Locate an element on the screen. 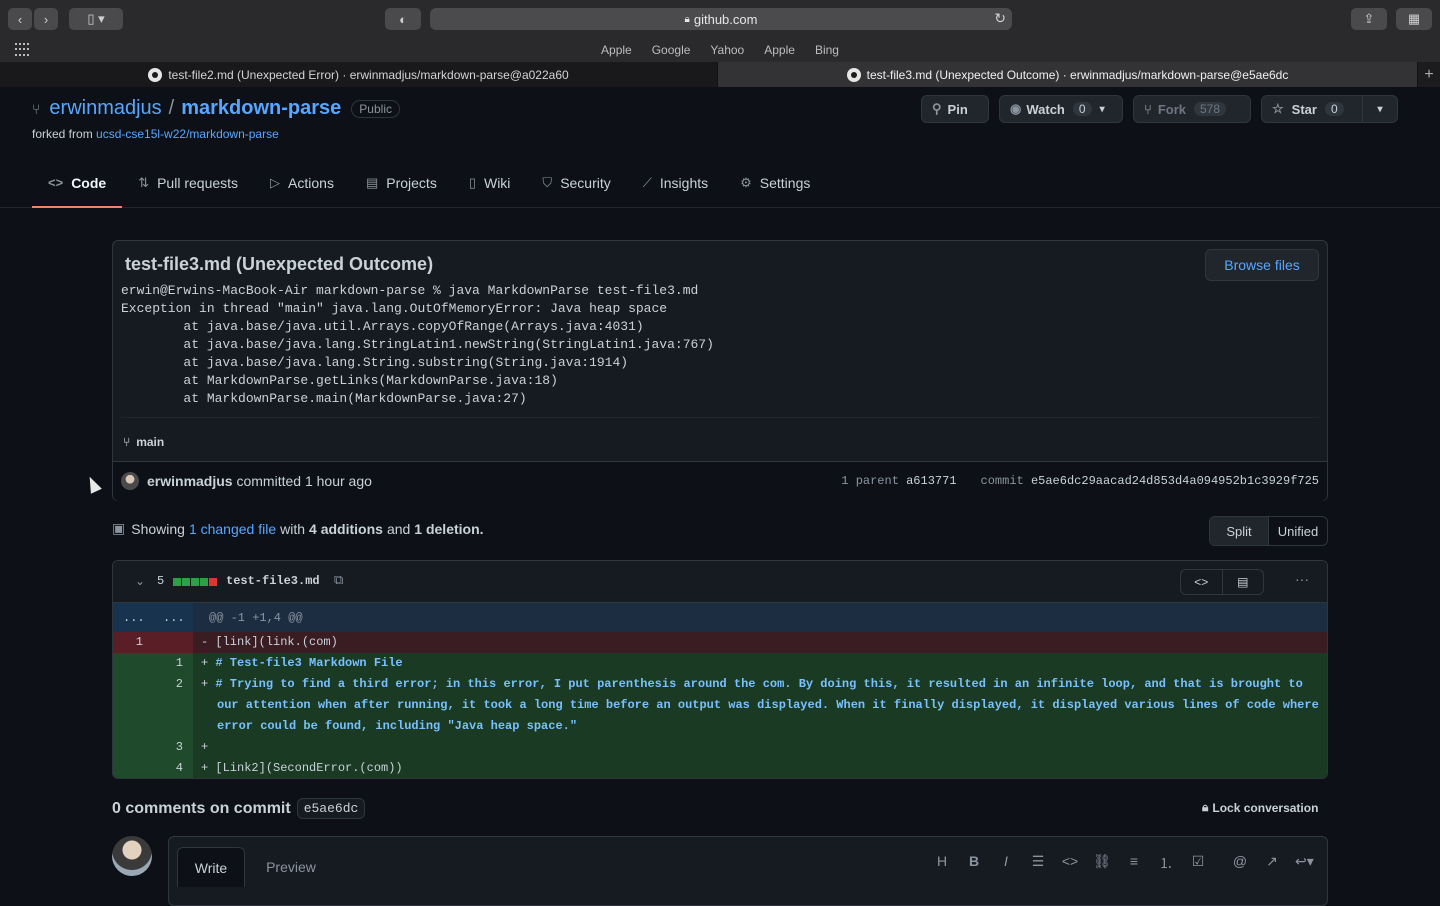 Image resolution: width=1440 pixels, height=906 pixels. new-line-number: 4 is located at coordinates (173, 768).